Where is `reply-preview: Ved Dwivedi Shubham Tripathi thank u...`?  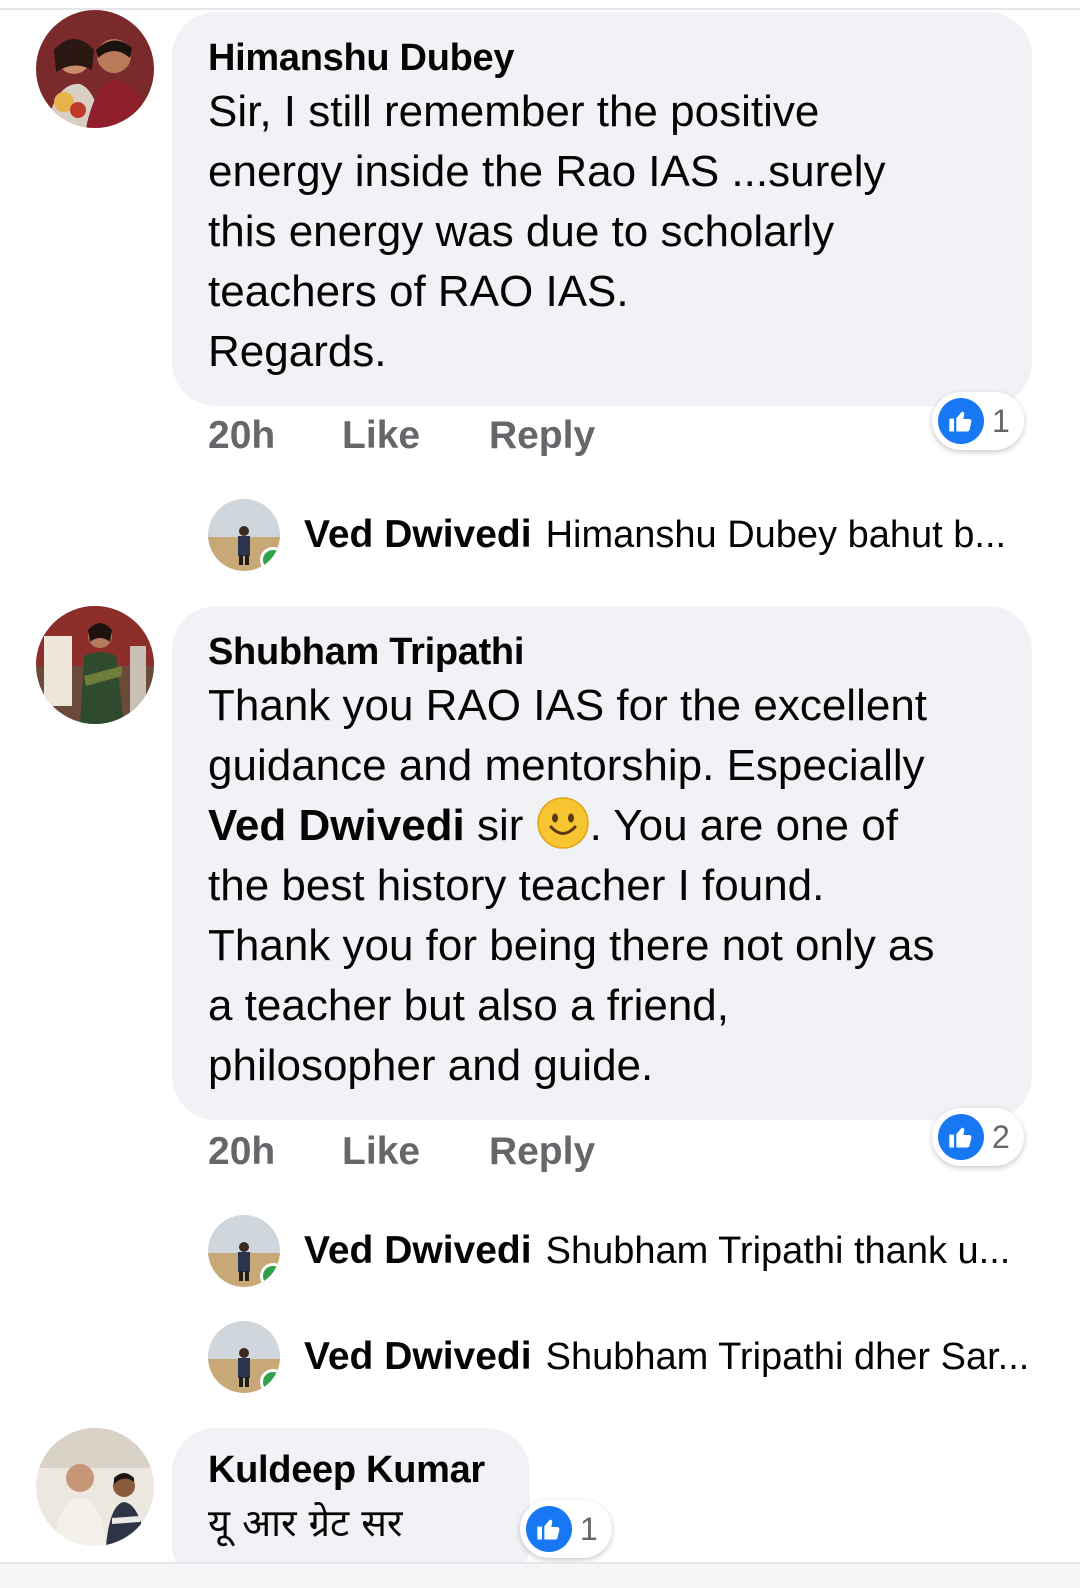
reply-preview: Ved Dwivedi Shubham Tripathi thank u... is located at coordinates (609, 1251).